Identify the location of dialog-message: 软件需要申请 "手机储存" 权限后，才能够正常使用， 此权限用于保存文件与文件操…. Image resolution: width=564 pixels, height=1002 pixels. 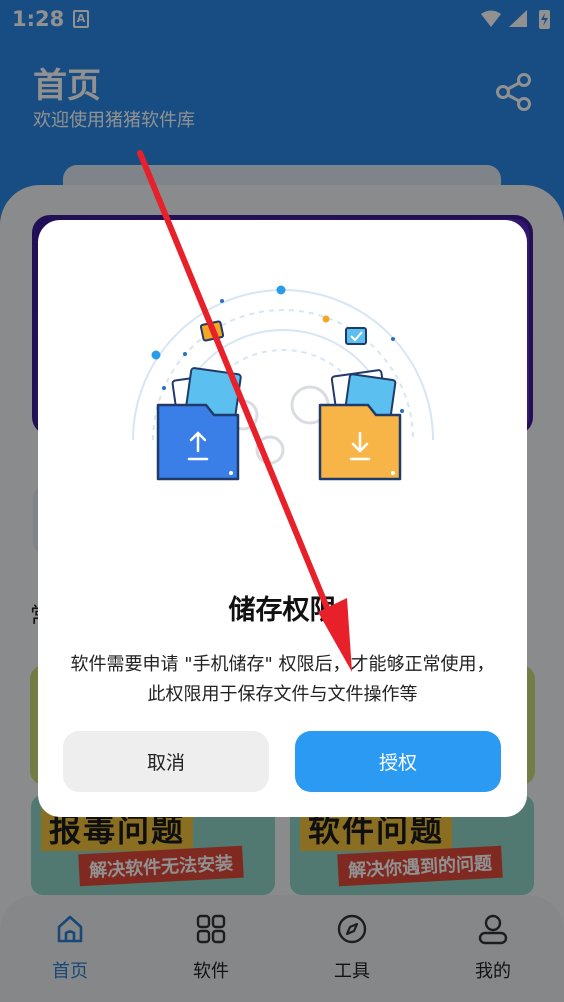
(282, 680).